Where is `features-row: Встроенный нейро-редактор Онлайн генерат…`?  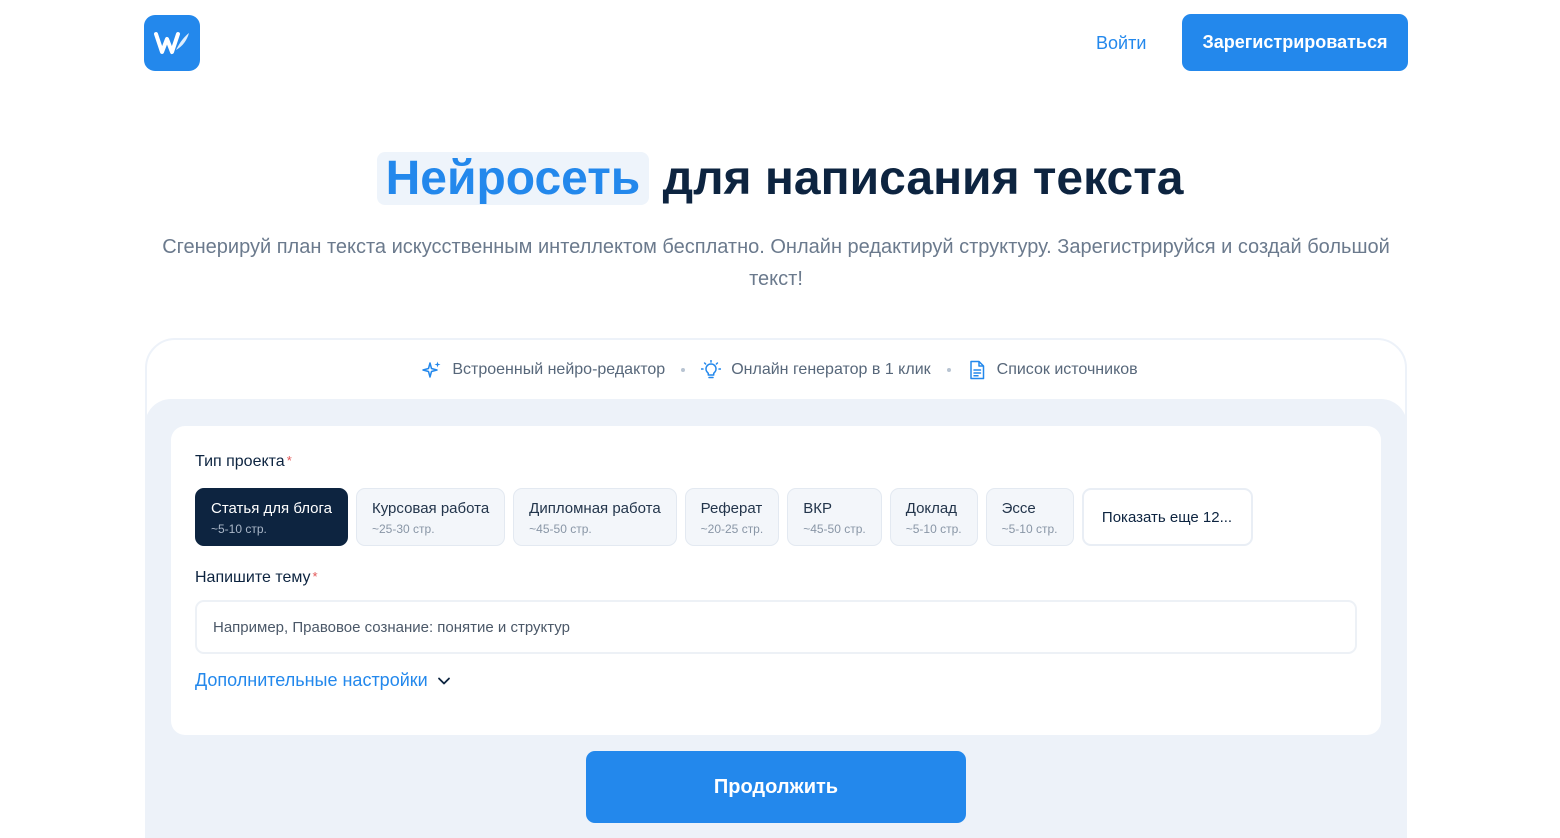 features-row: Встроенный нейро-редактор Онлайн генерат… is located at coordinates (780, 370).